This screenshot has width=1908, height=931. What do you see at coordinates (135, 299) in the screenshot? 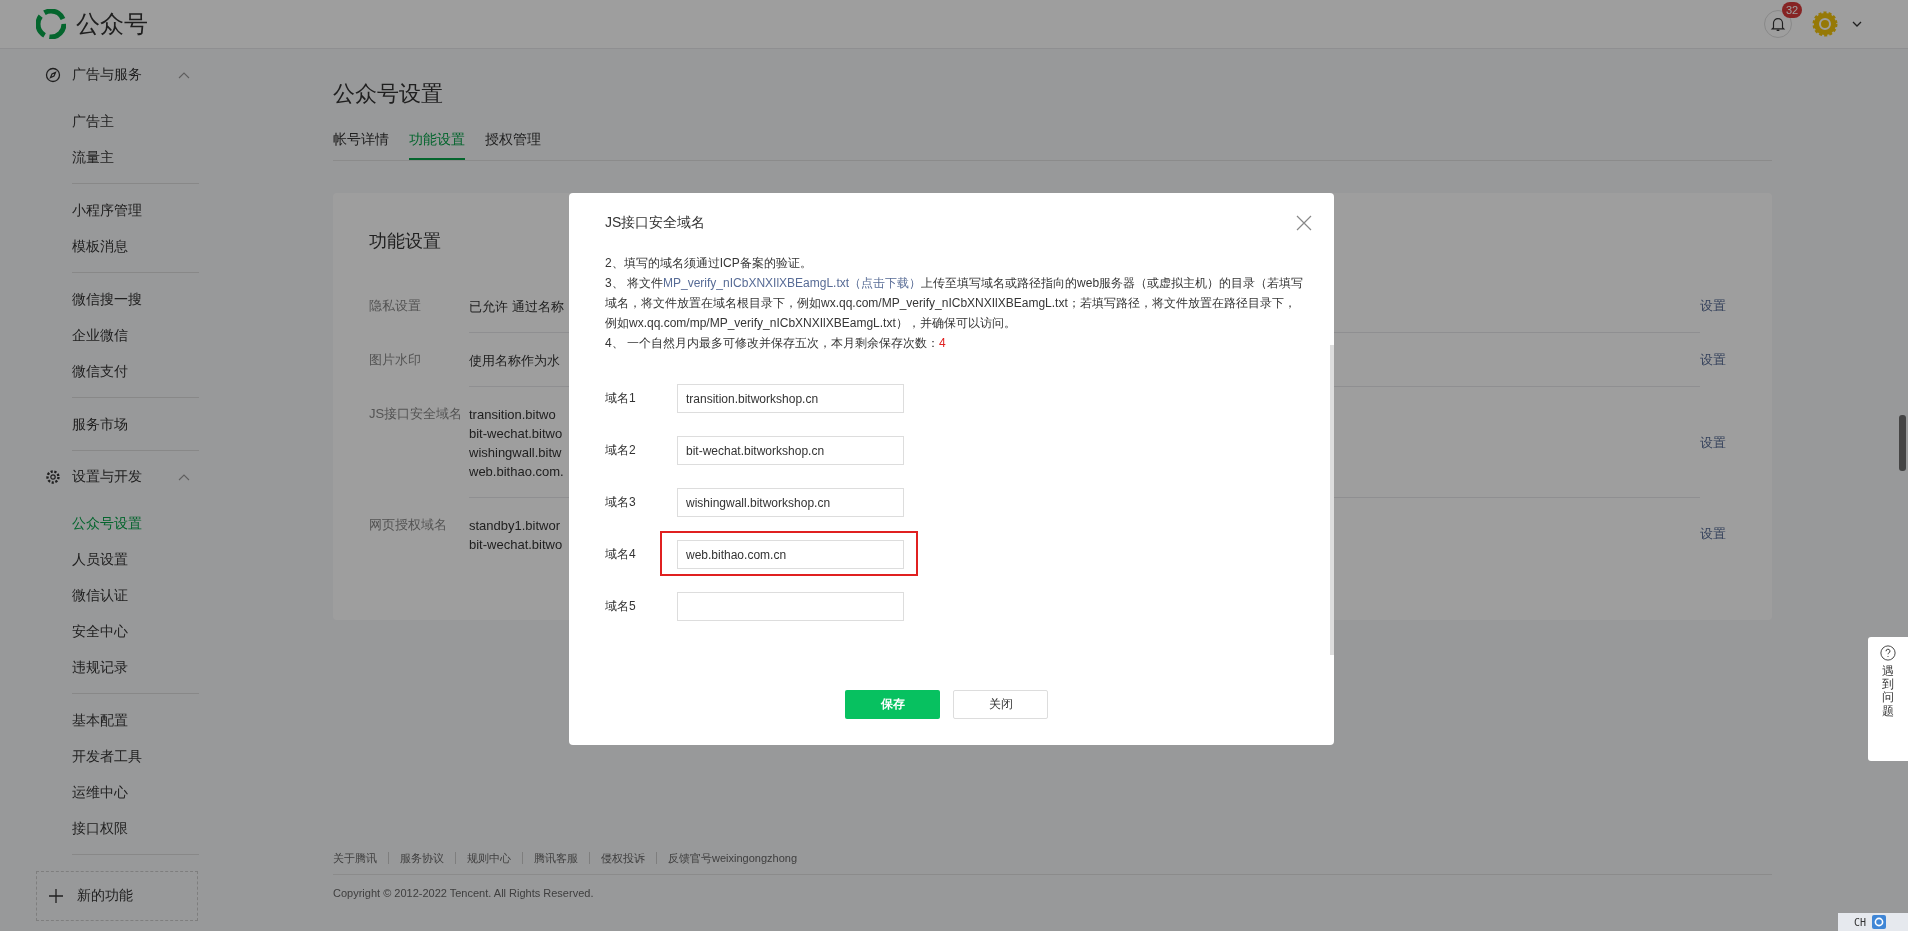
I see `sidebar-item: 微信搜一搜` at bounding box center [135, 299].